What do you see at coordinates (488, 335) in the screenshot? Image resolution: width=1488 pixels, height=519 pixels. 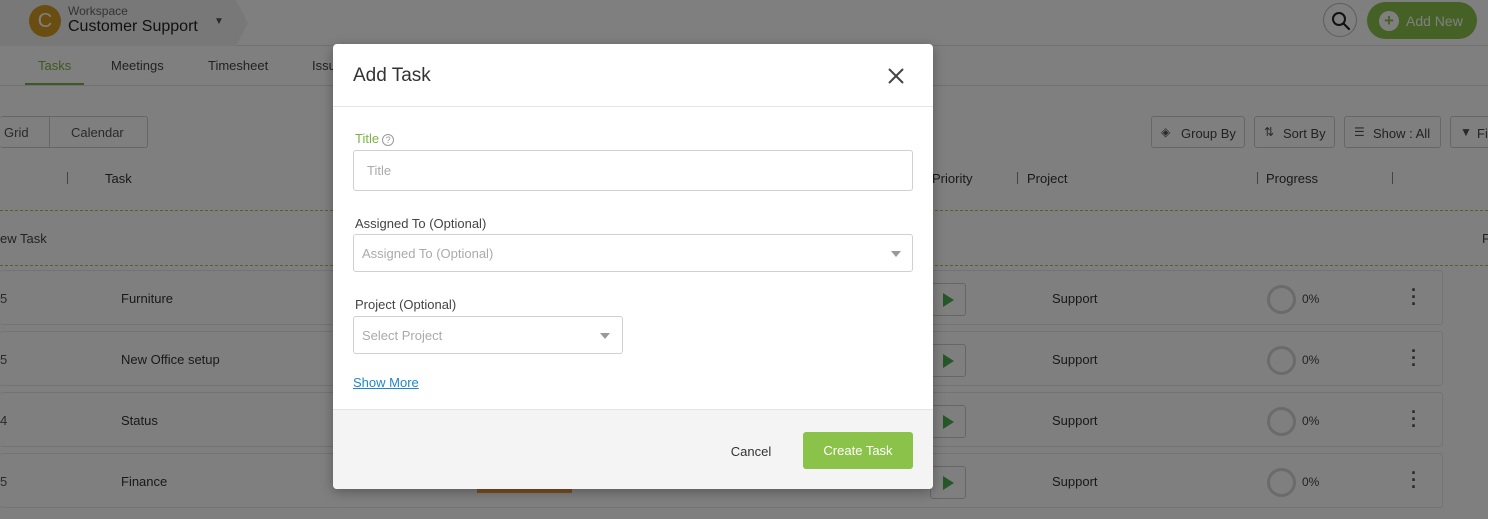 I see `project-select: Select Project` at bounding box center [488, 335].